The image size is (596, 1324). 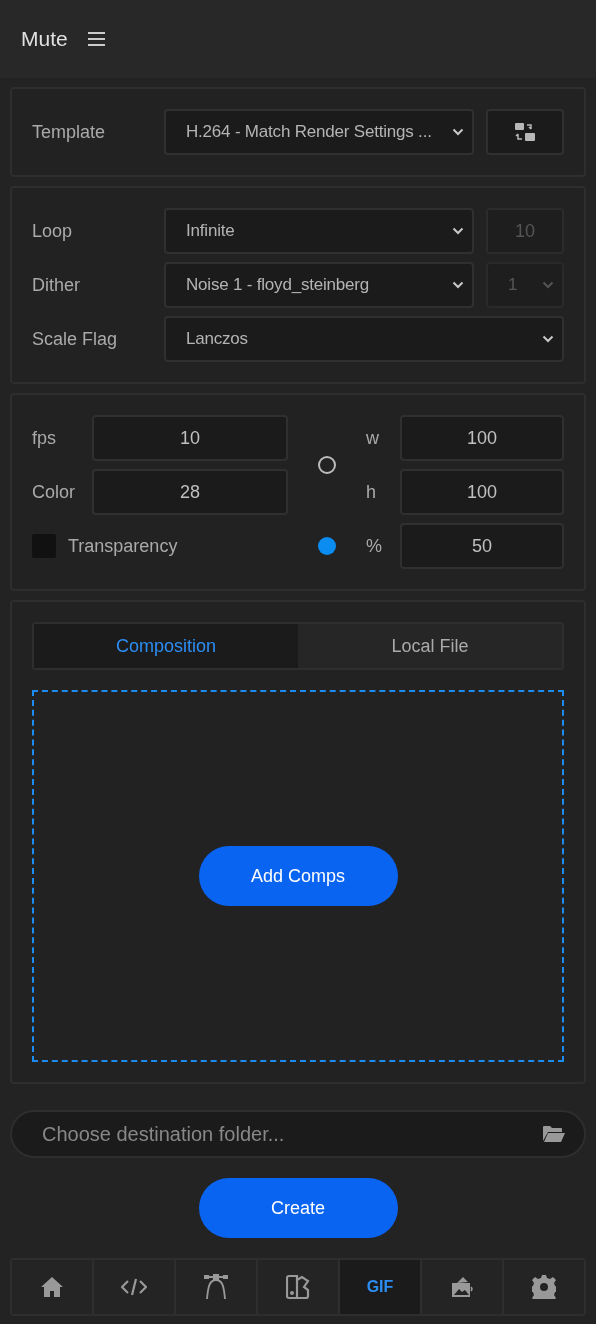 I want to click on option-dropdown: Infinite, so click(x=319, y=231).